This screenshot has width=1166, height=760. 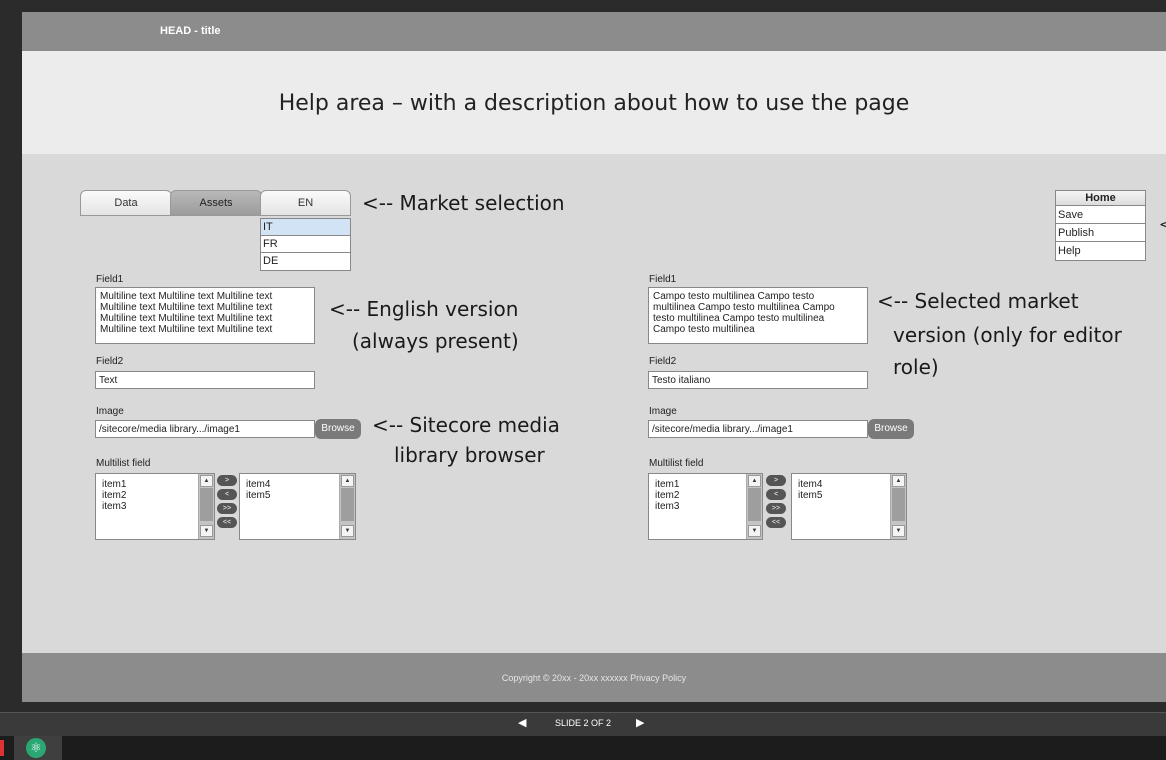 I want to click on it-multilist-available: item1 item2 item3 ▲ ▼, so click(x=705, y=506).